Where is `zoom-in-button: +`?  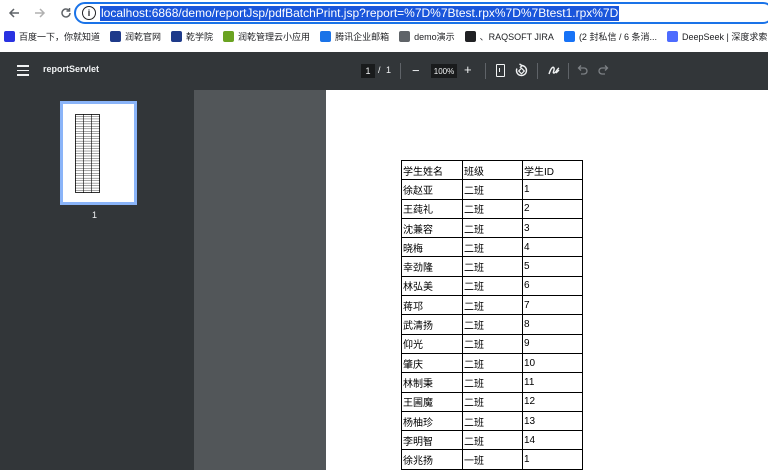 zoom-in-button: + is located at coordinates (468, 69).